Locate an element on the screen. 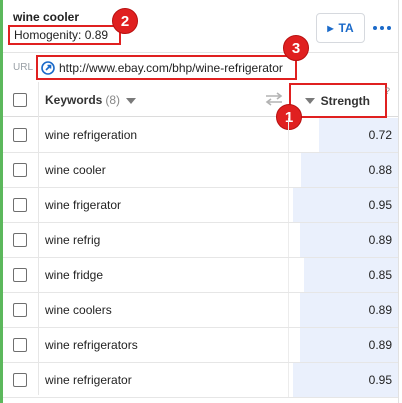 The image size is (402, 403). cluster-title: wine cooler is located at coordinates (46, 17).